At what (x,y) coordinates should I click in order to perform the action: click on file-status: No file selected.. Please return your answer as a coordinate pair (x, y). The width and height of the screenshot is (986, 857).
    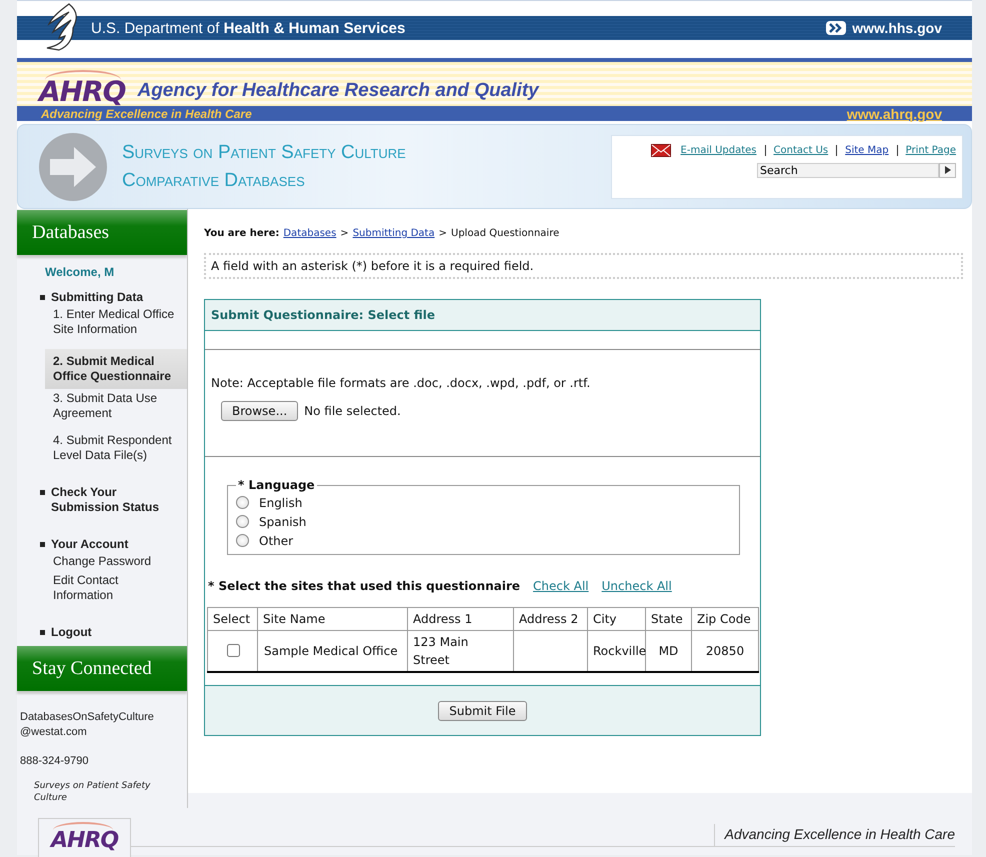
    Looking at the image, I should click on (352, 411).